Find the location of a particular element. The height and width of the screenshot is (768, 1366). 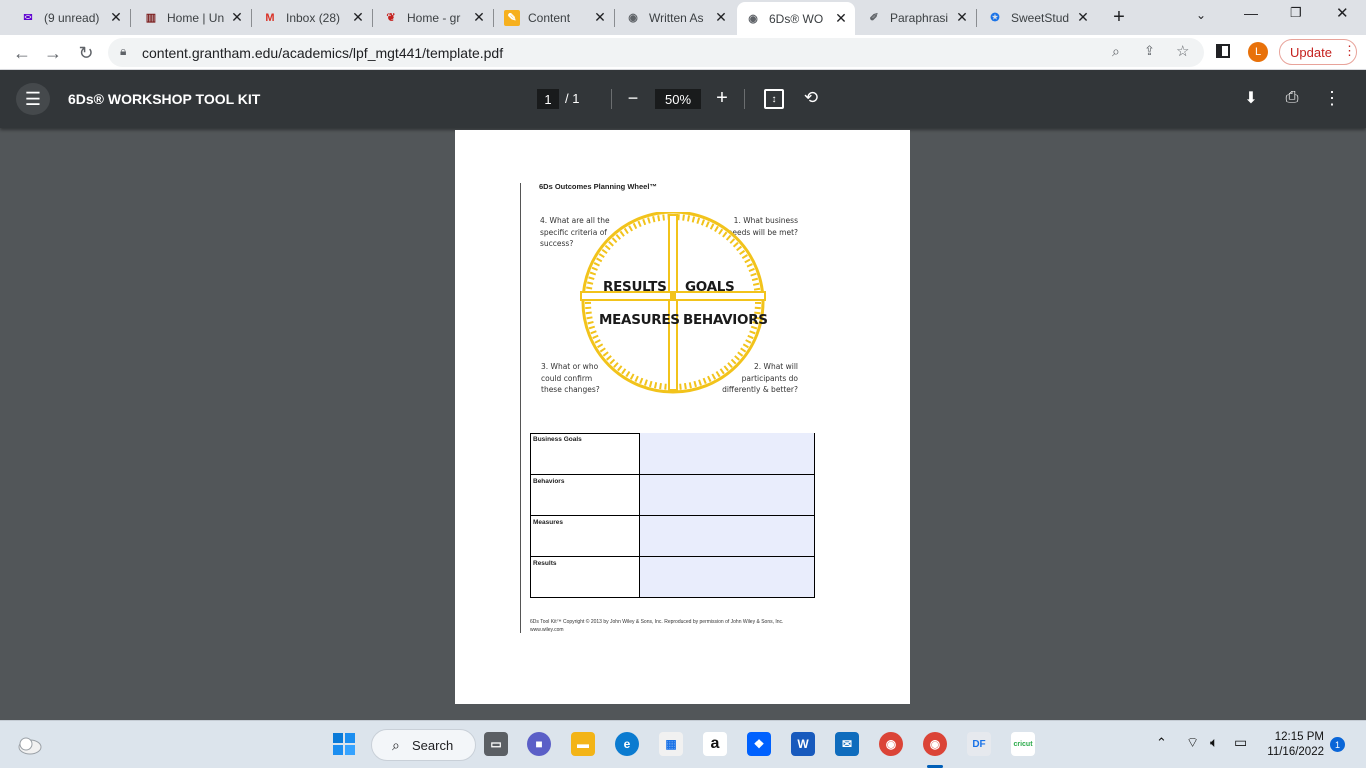

row-input-results is located at coordinates (727, 577).